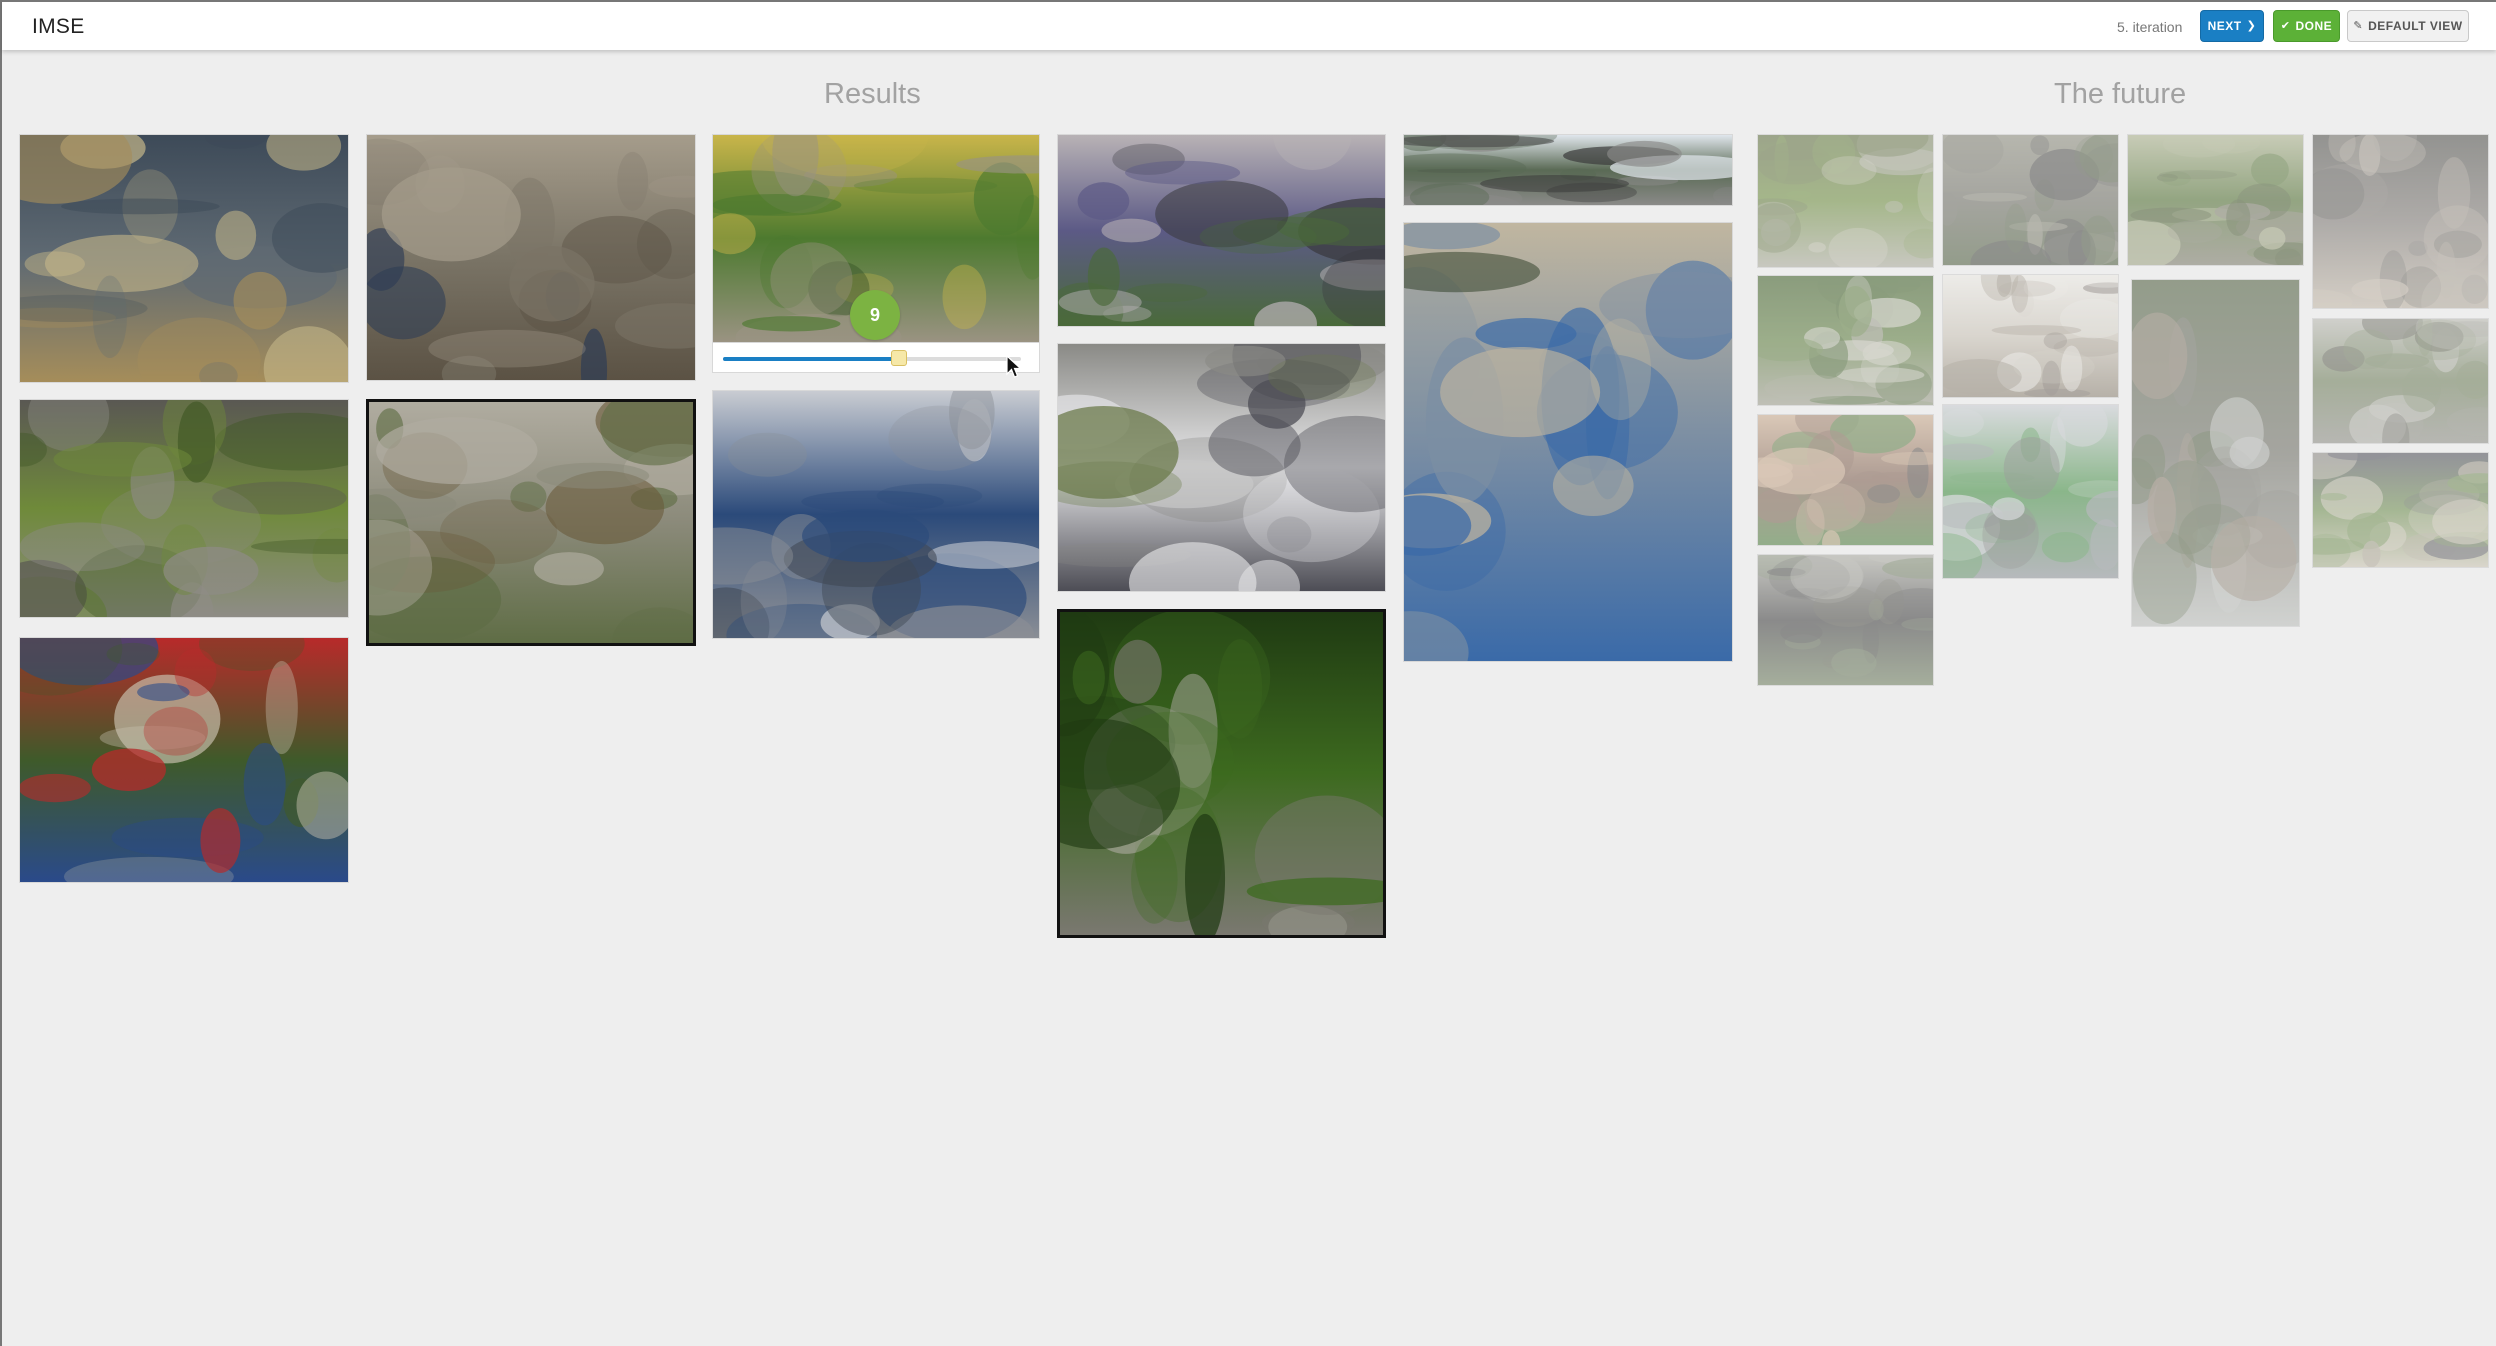  I want to click on future-image-big-tree, so click(2215, 200).